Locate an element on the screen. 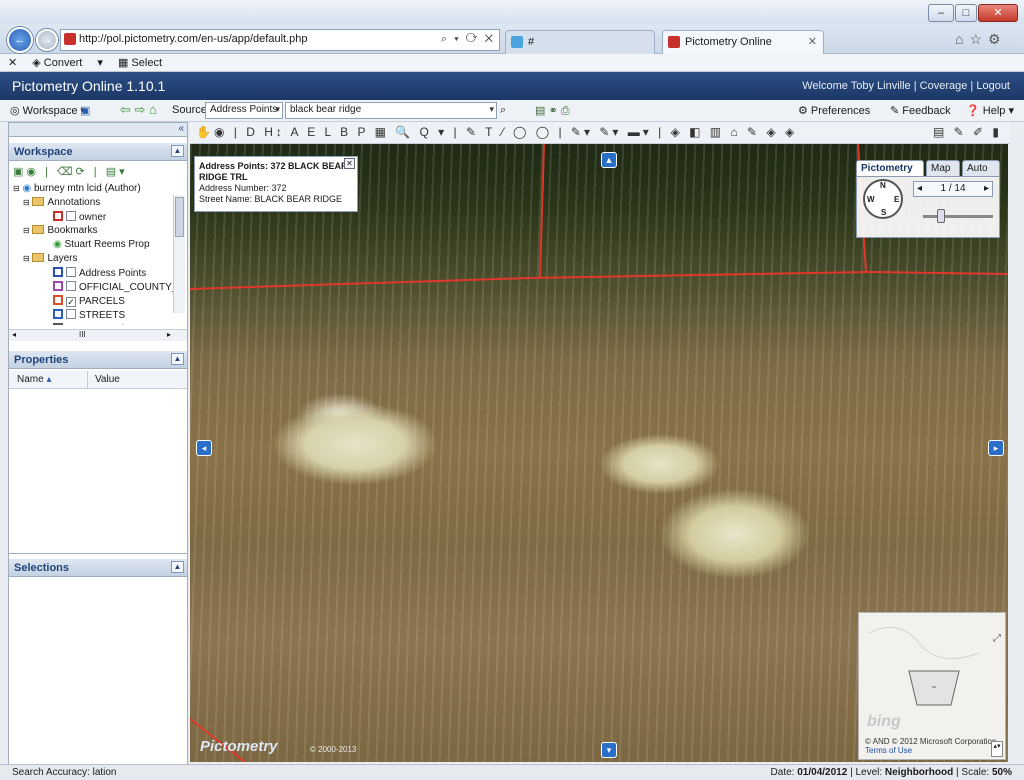  layer-item: Address Points is located at coordinates (99, 273).